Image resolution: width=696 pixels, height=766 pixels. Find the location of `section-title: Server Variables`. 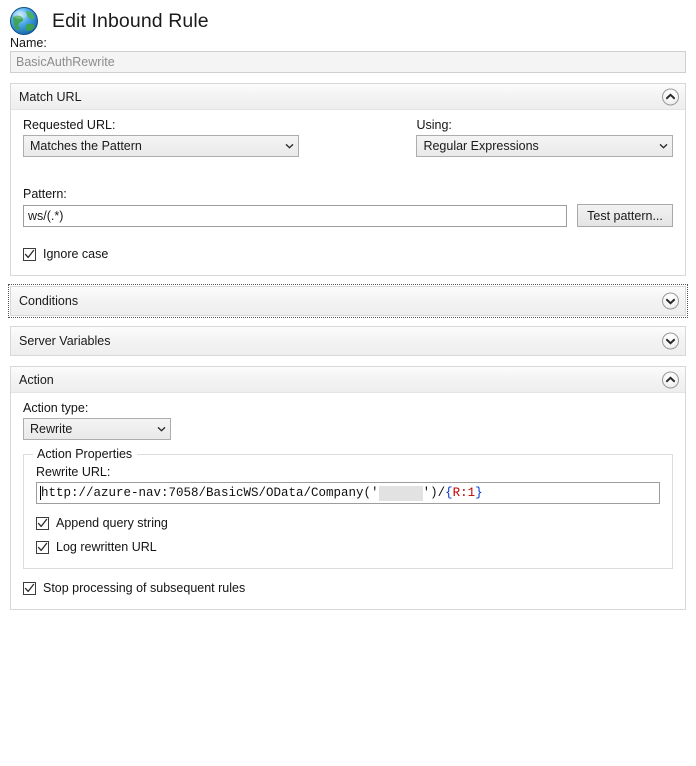

section-title: Server Variables is located at coordinates (65, 341).